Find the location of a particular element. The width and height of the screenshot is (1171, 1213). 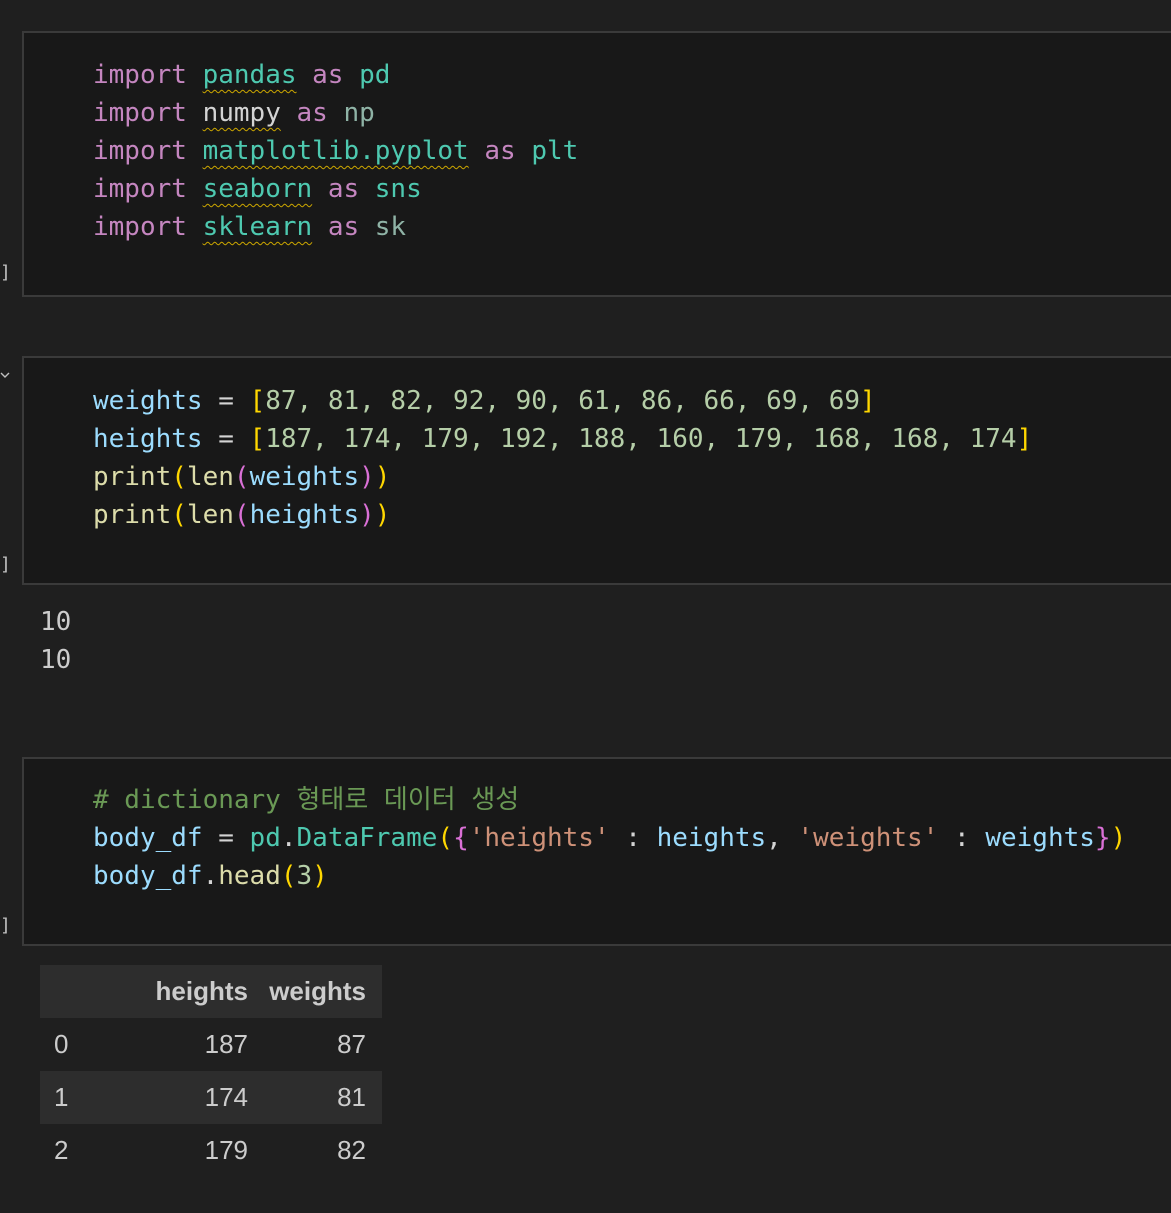

code-line: import pandas as pd is located at coordinates (335, 75).